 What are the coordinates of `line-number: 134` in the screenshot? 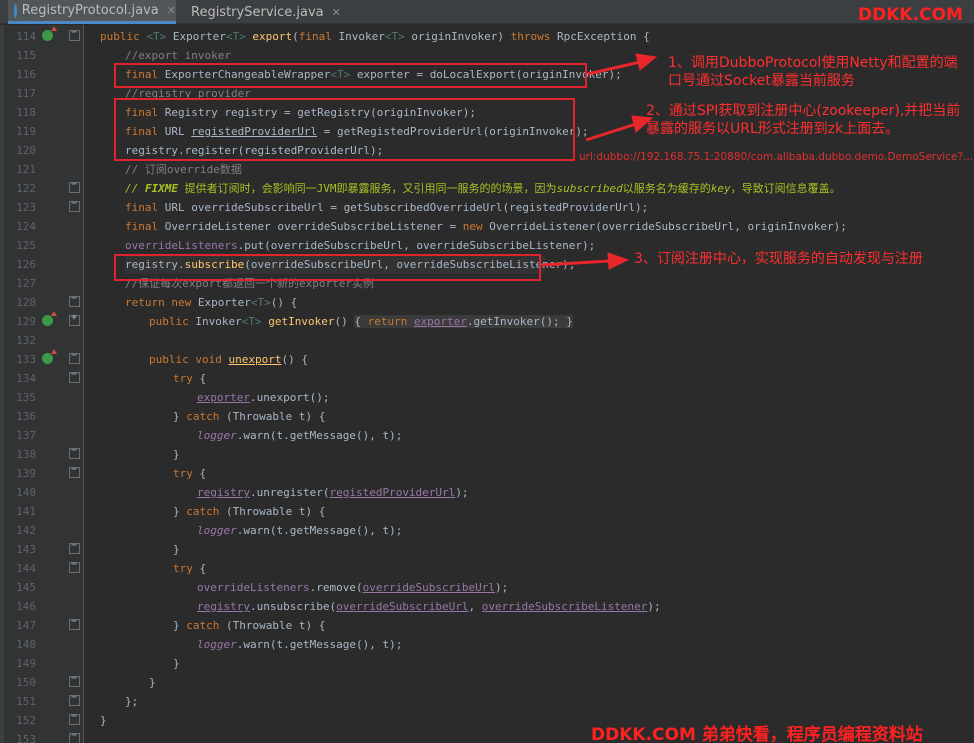 It's located at (26, 378).